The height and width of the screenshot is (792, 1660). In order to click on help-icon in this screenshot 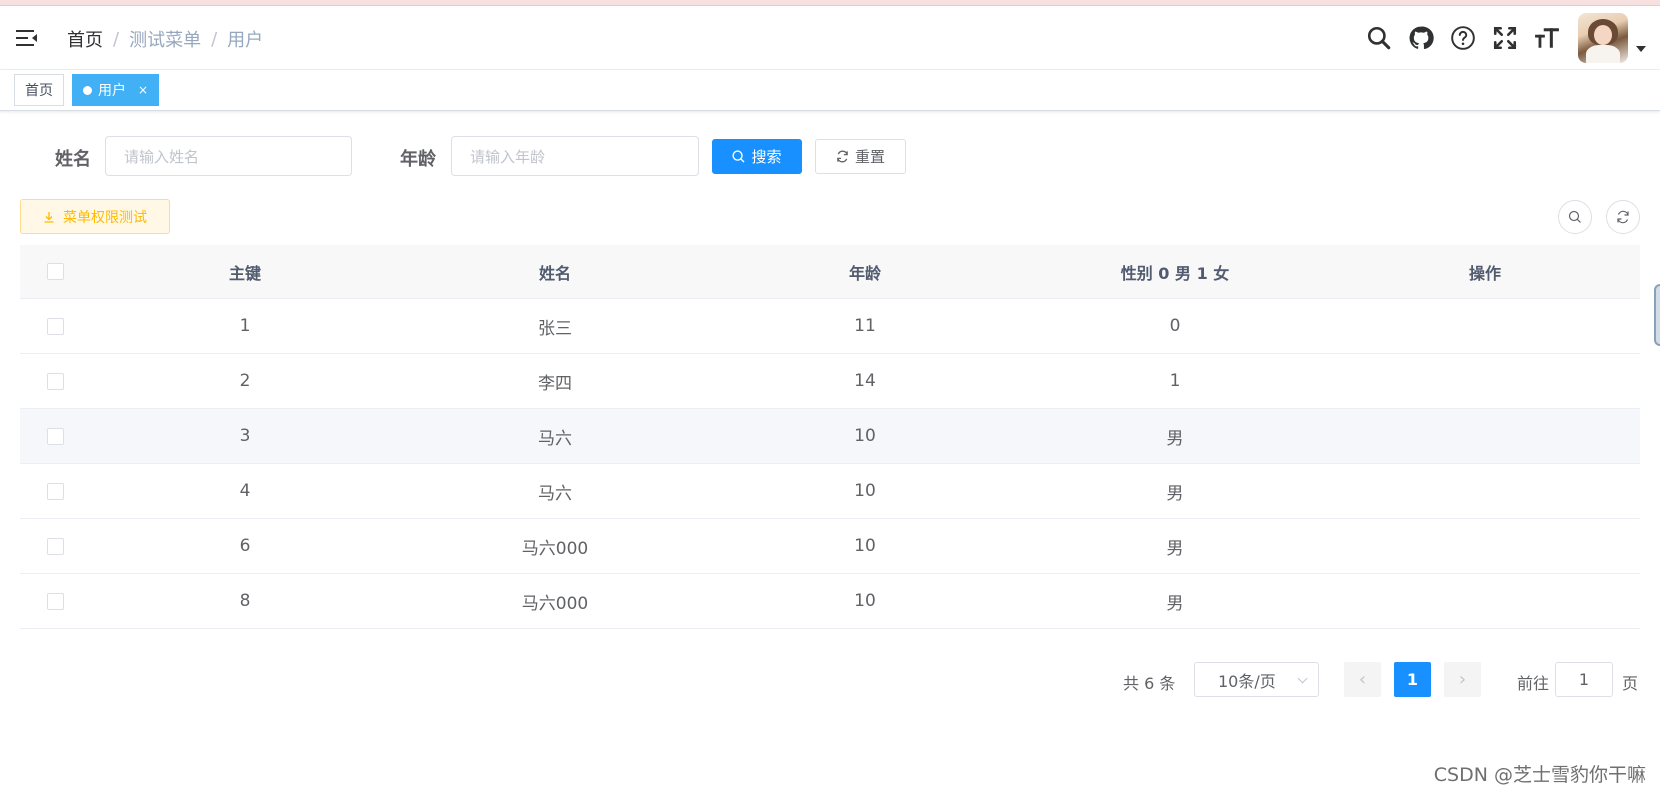, I will do `click(1463, 38)`.